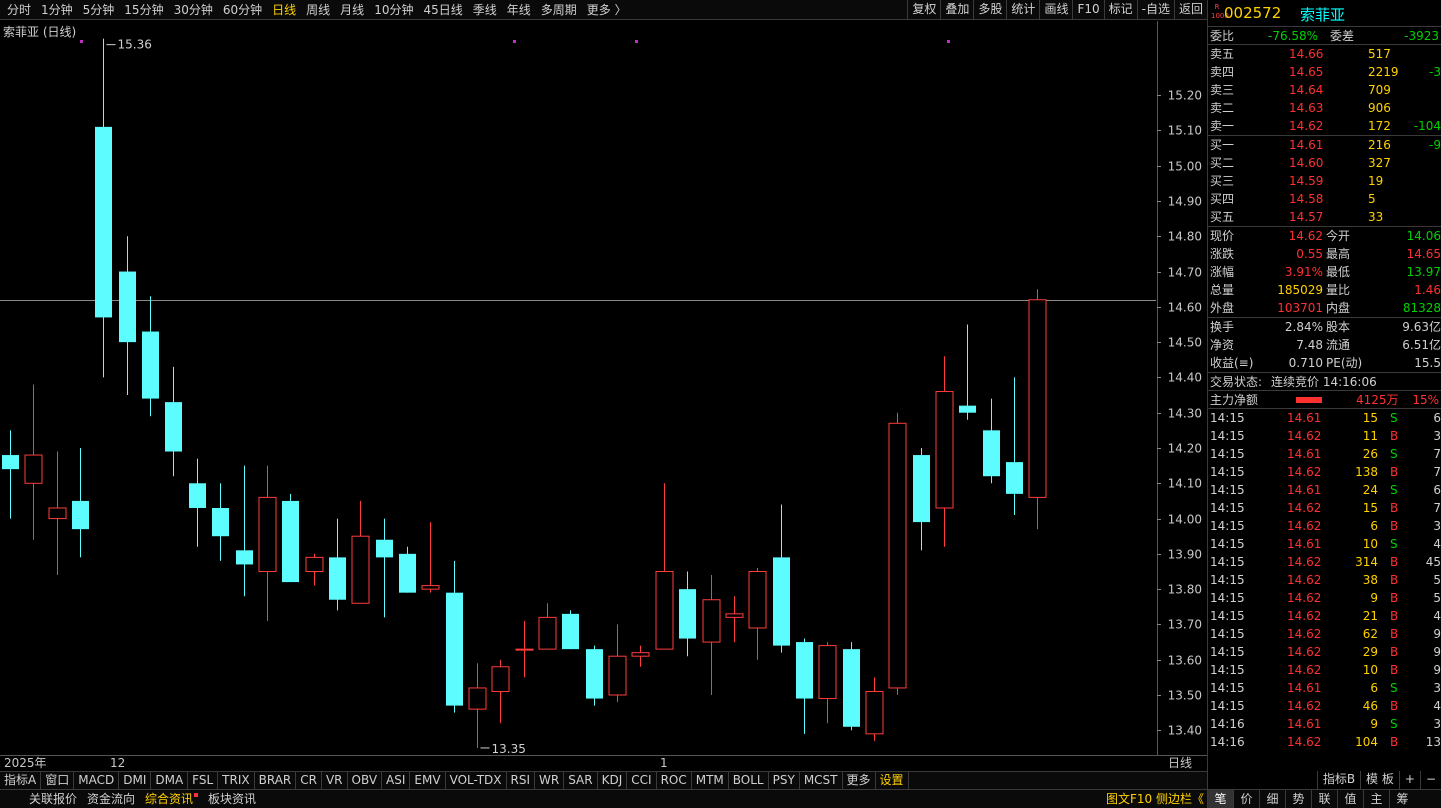 The width and height of the screenshot is (1441, 808). Describe the element at coordinates (232, 799) in the screenshot. I see `info-tab: 板块资讯` at that location.